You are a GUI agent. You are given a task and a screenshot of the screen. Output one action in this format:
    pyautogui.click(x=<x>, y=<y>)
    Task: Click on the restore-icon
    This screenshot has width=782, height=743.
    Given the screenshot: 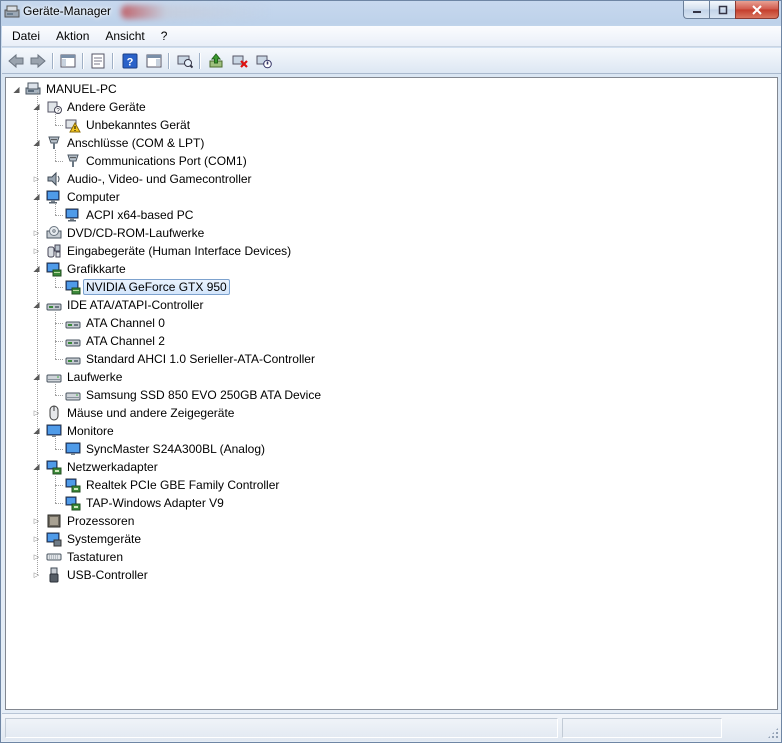 What is the action you would take?
    pyautogui.click(x=722, y=9)
    